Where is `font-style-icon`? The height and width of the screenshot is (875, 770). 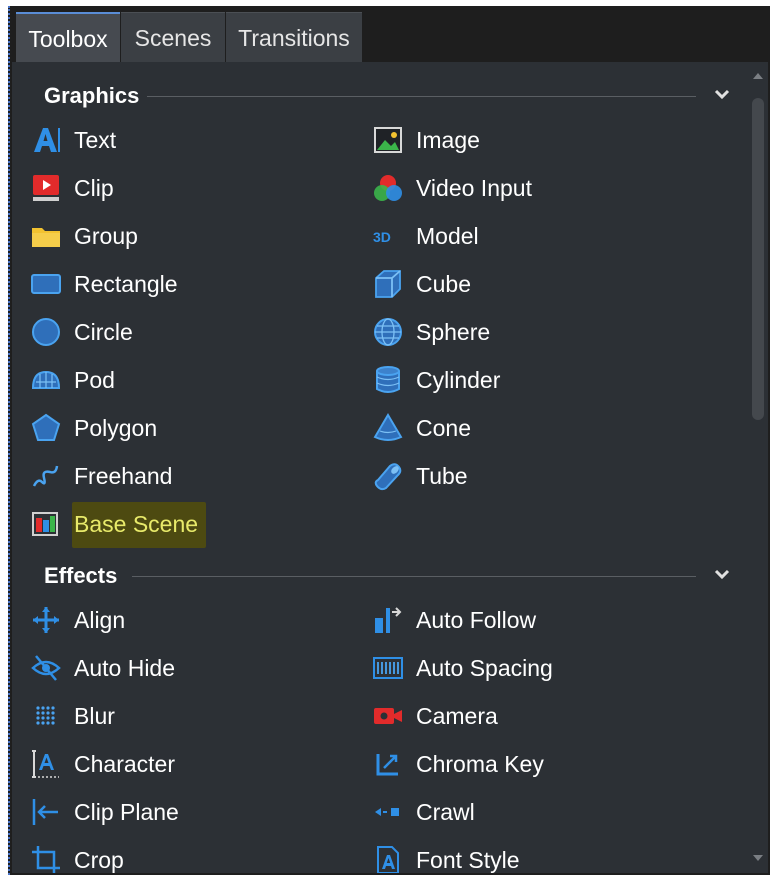
font-style-icon is located at coordinates (388, 859).